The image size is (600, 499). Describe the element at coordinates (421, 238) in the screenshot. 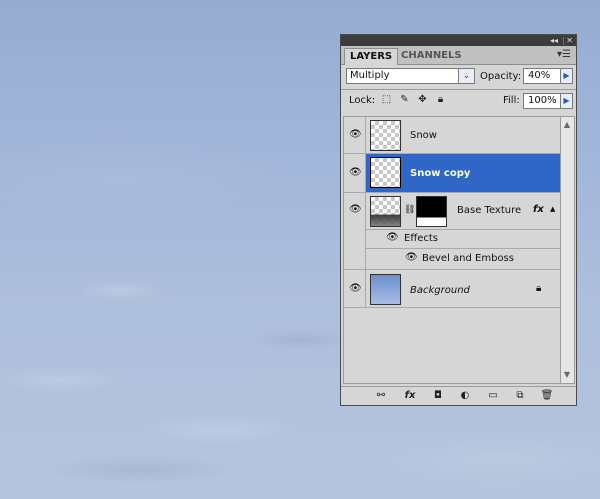

I see `effects-label: Effects` at that location.